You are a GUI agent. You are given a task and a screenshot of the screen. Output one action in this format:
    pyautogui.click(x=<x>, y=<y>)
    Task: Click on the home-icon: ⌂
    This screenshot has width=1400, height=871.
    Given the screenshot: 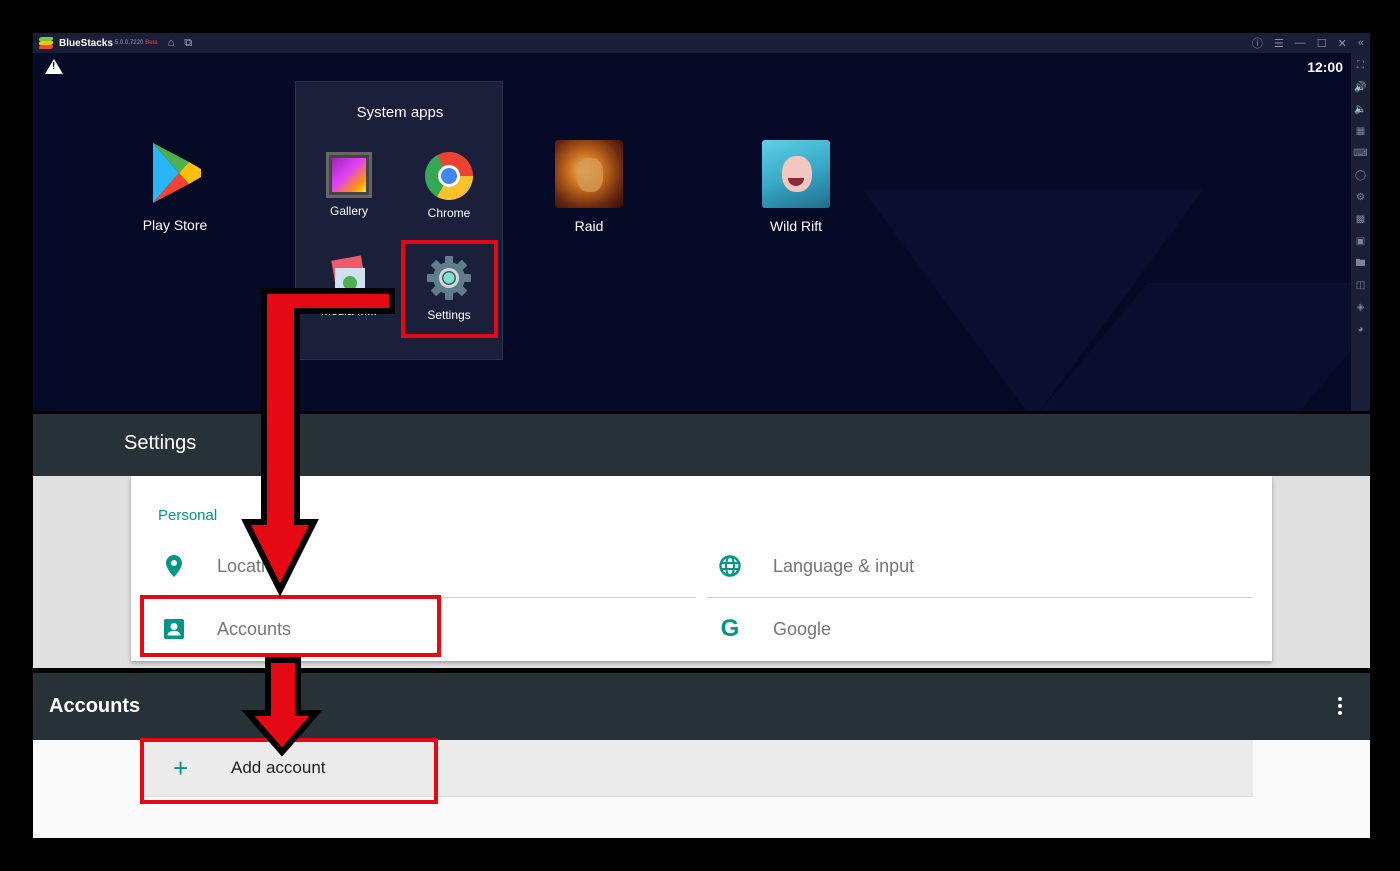 What is the action you would take?
    pyautogui.click(x=171, y=43)
    